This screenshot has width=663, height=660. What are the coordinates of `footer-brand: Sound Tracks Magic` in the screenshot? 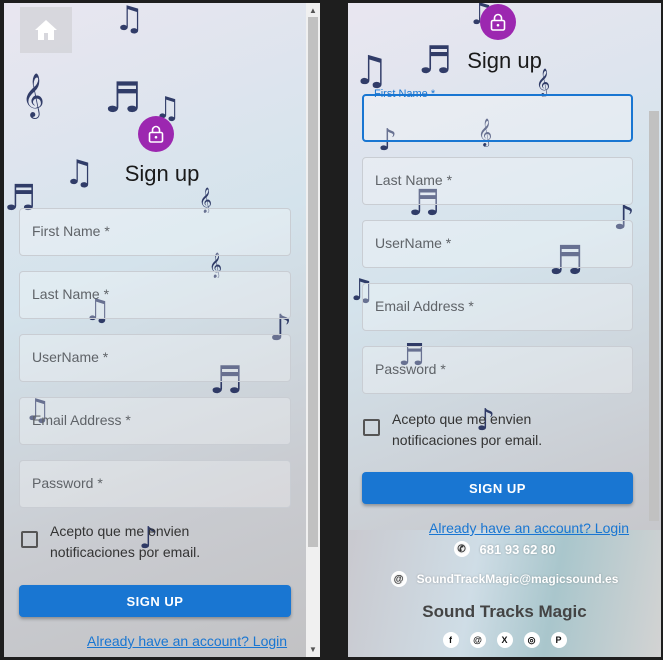 It's located at (504, 611).